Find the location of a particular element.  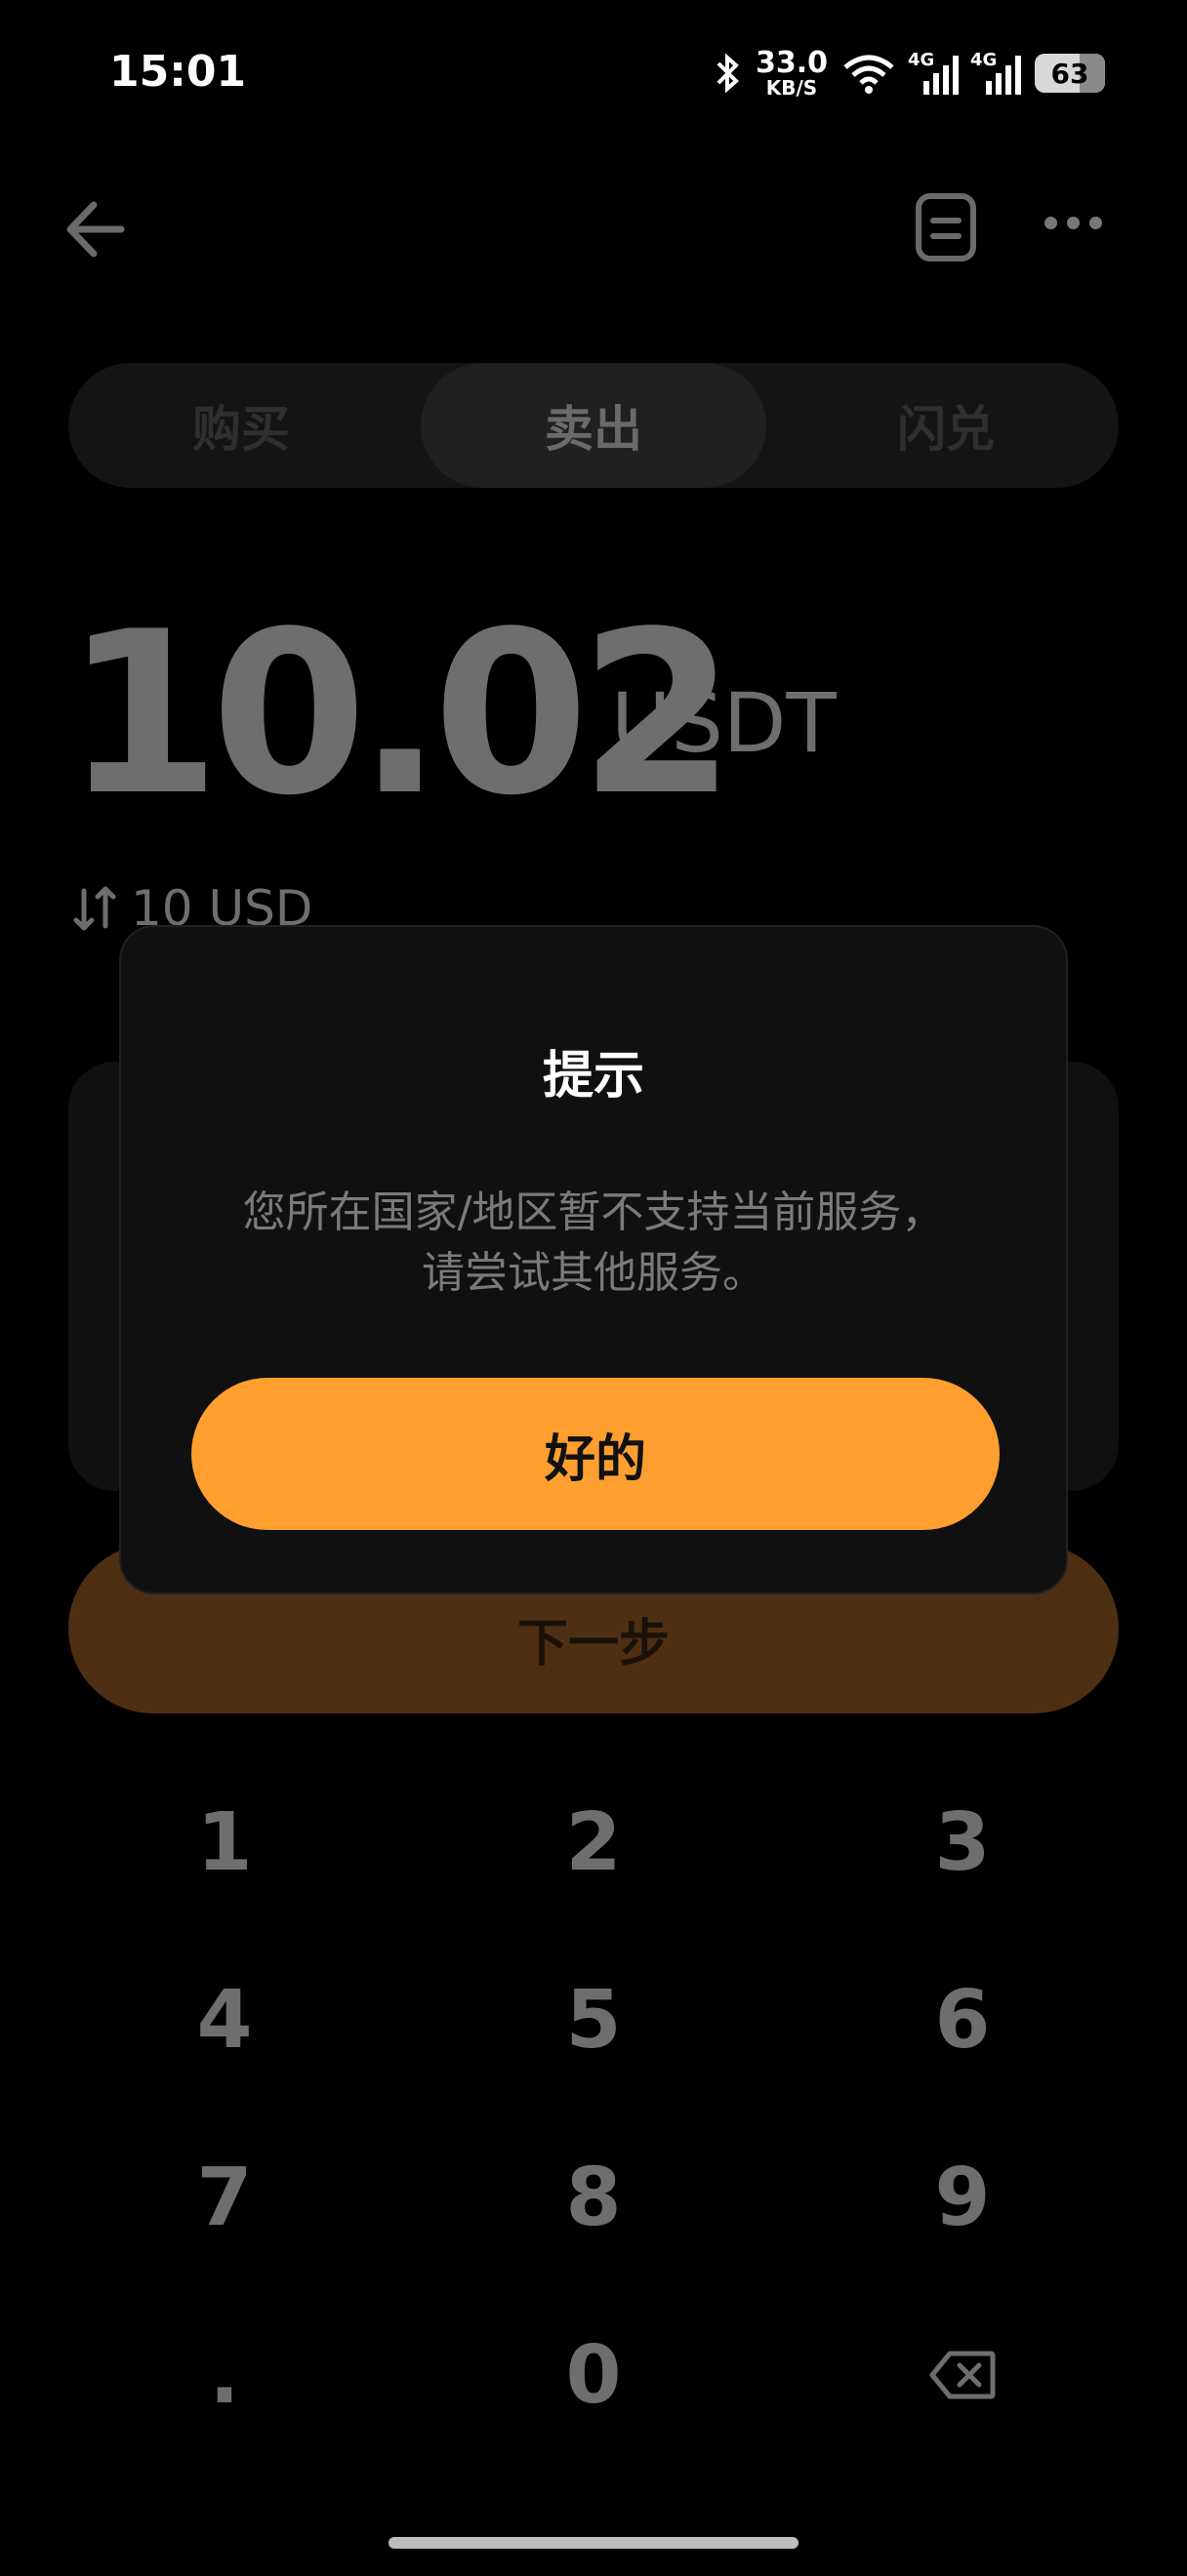

dialog-title: 提示 is located at coordinates (593, 1076).